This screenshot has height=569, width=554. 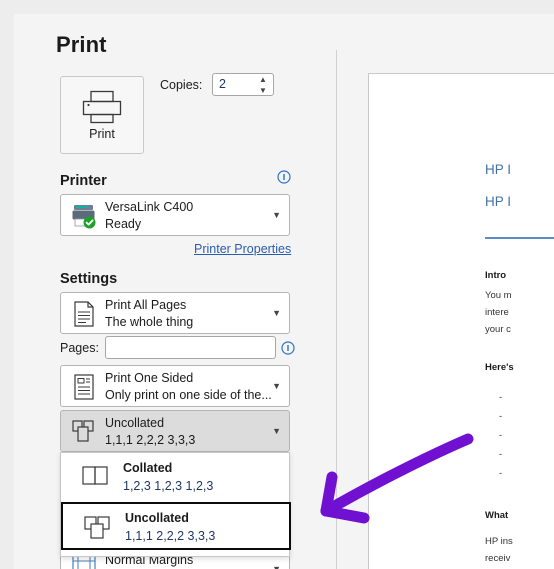 What do you see at coordinates (79, 348) in the screenshot?
I see `pages-label: Pages:` at bounding box center [79, 348].